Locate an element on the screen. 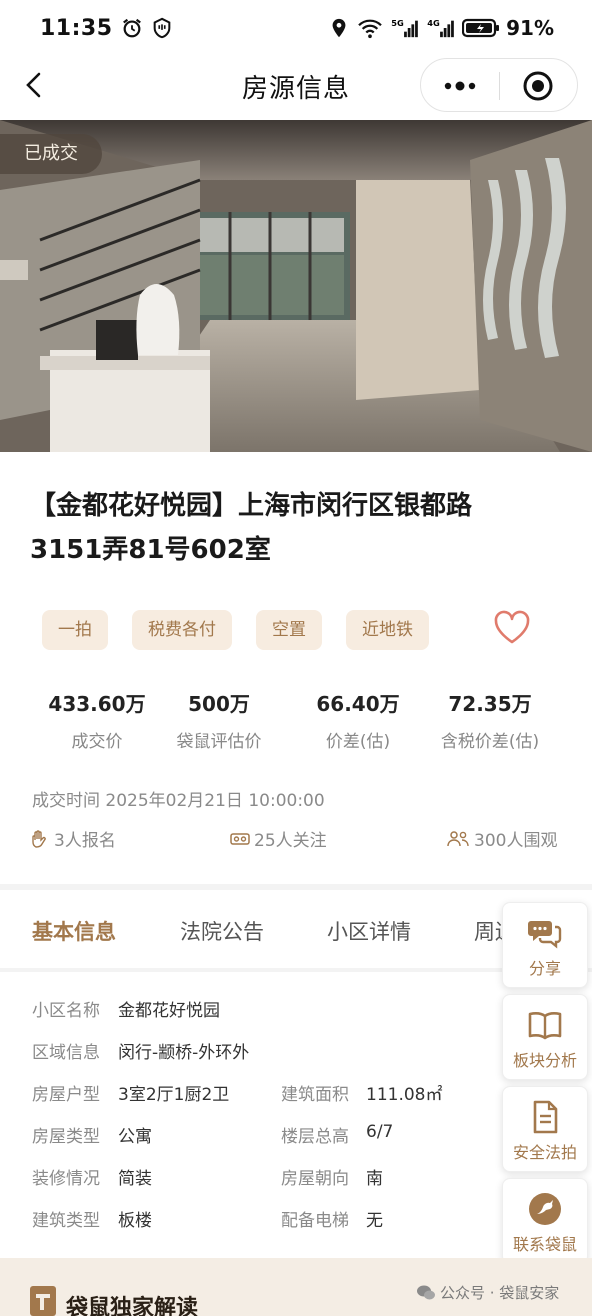  tag-auction-round: 一拍 is located at coordinates (75, 630).